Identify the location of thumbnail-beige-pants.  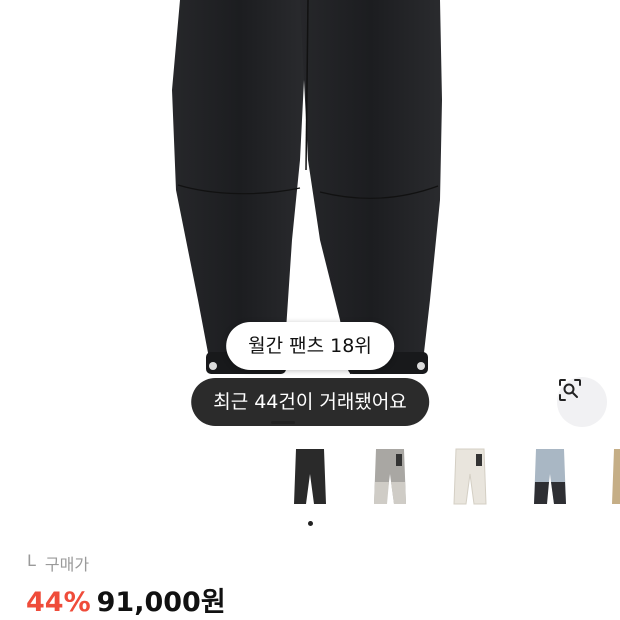
(616, 476).